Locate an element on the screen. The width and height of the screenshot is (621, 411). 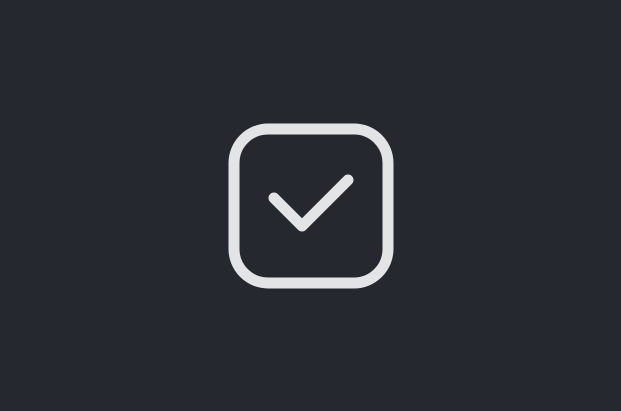
checkbox-outline is located at coordinates (311, 206).